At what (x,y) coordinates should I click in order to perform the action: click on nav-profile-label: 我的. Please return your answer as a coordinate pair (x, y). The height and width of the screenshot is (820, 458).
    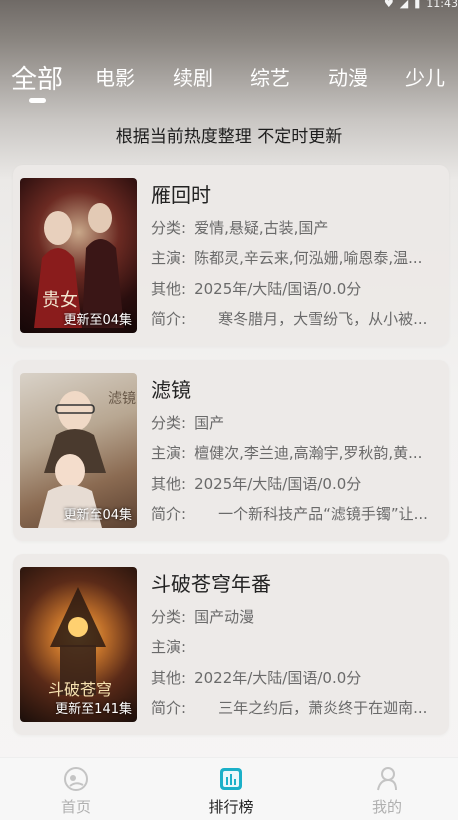
    Looking at the image, I should click on (386, 807).